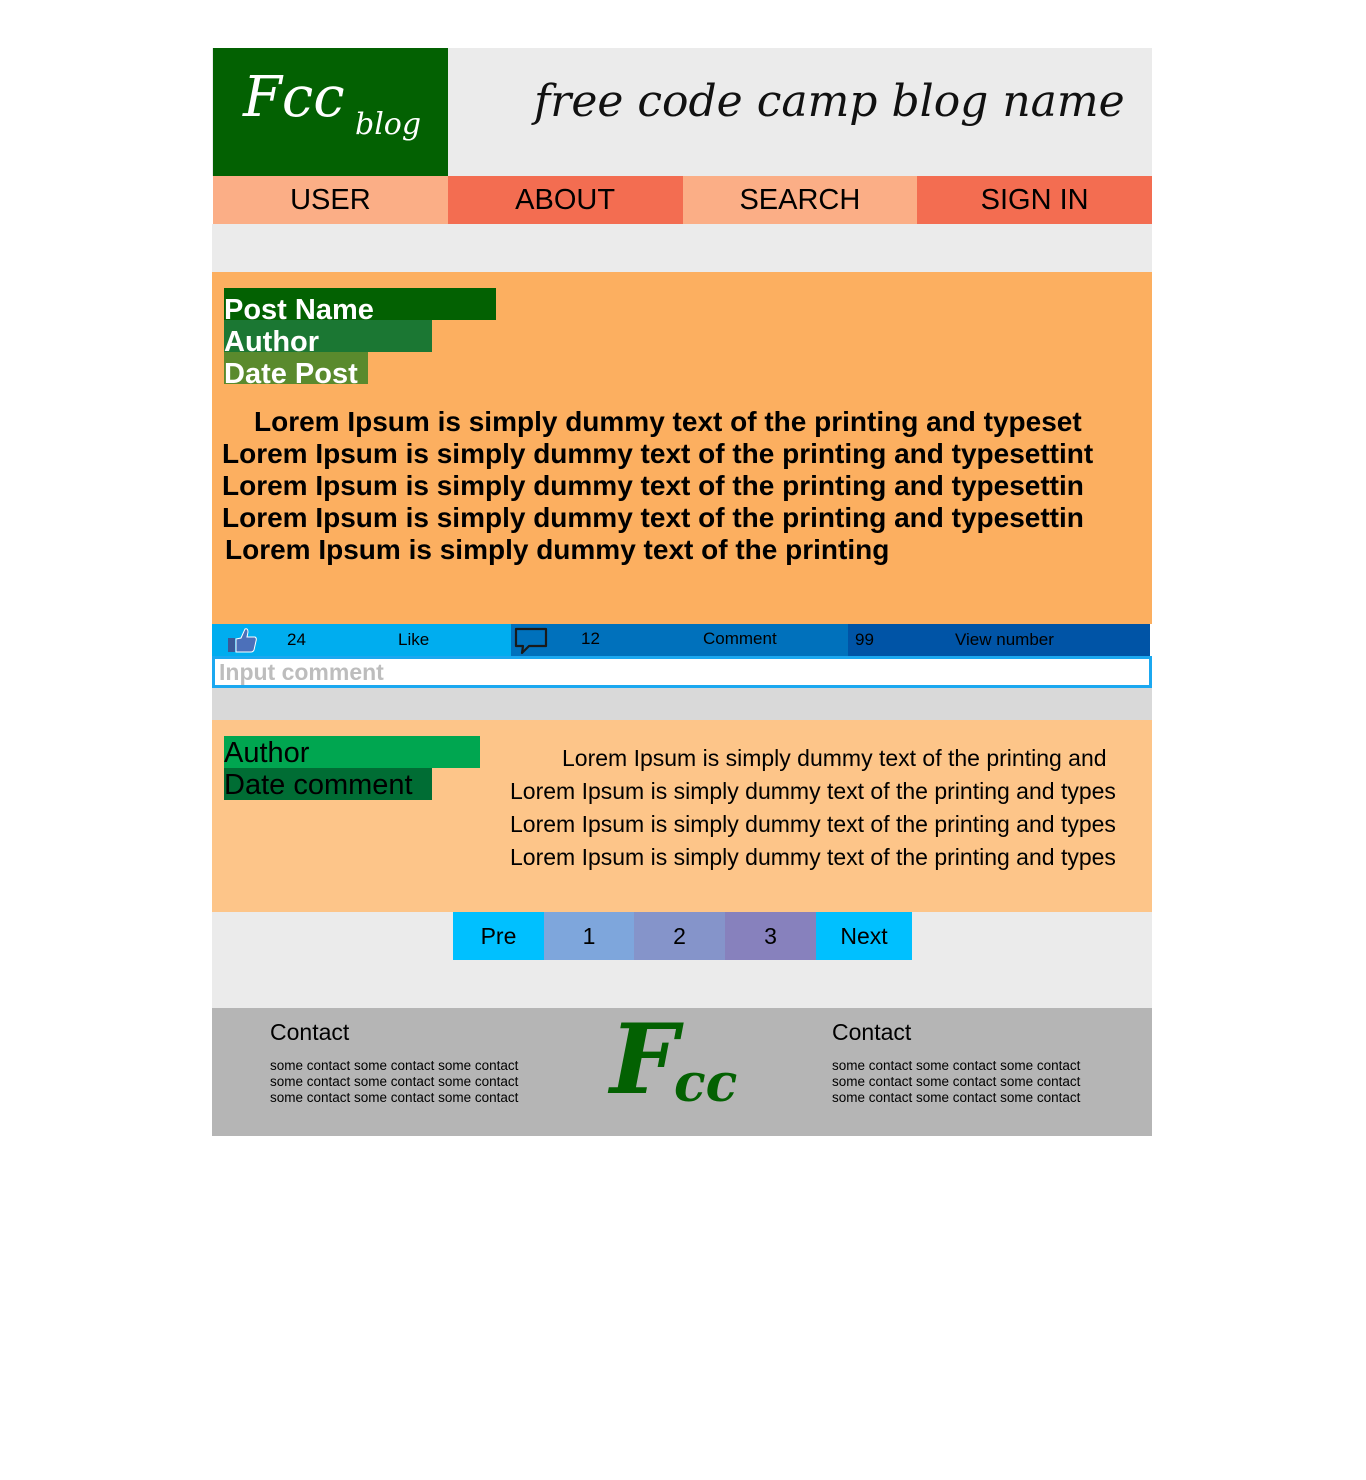  What do you see at coordinates (388, 124) in the screenshot?
I see `logo-sub-text: blog` at bounding box center [388, 124].